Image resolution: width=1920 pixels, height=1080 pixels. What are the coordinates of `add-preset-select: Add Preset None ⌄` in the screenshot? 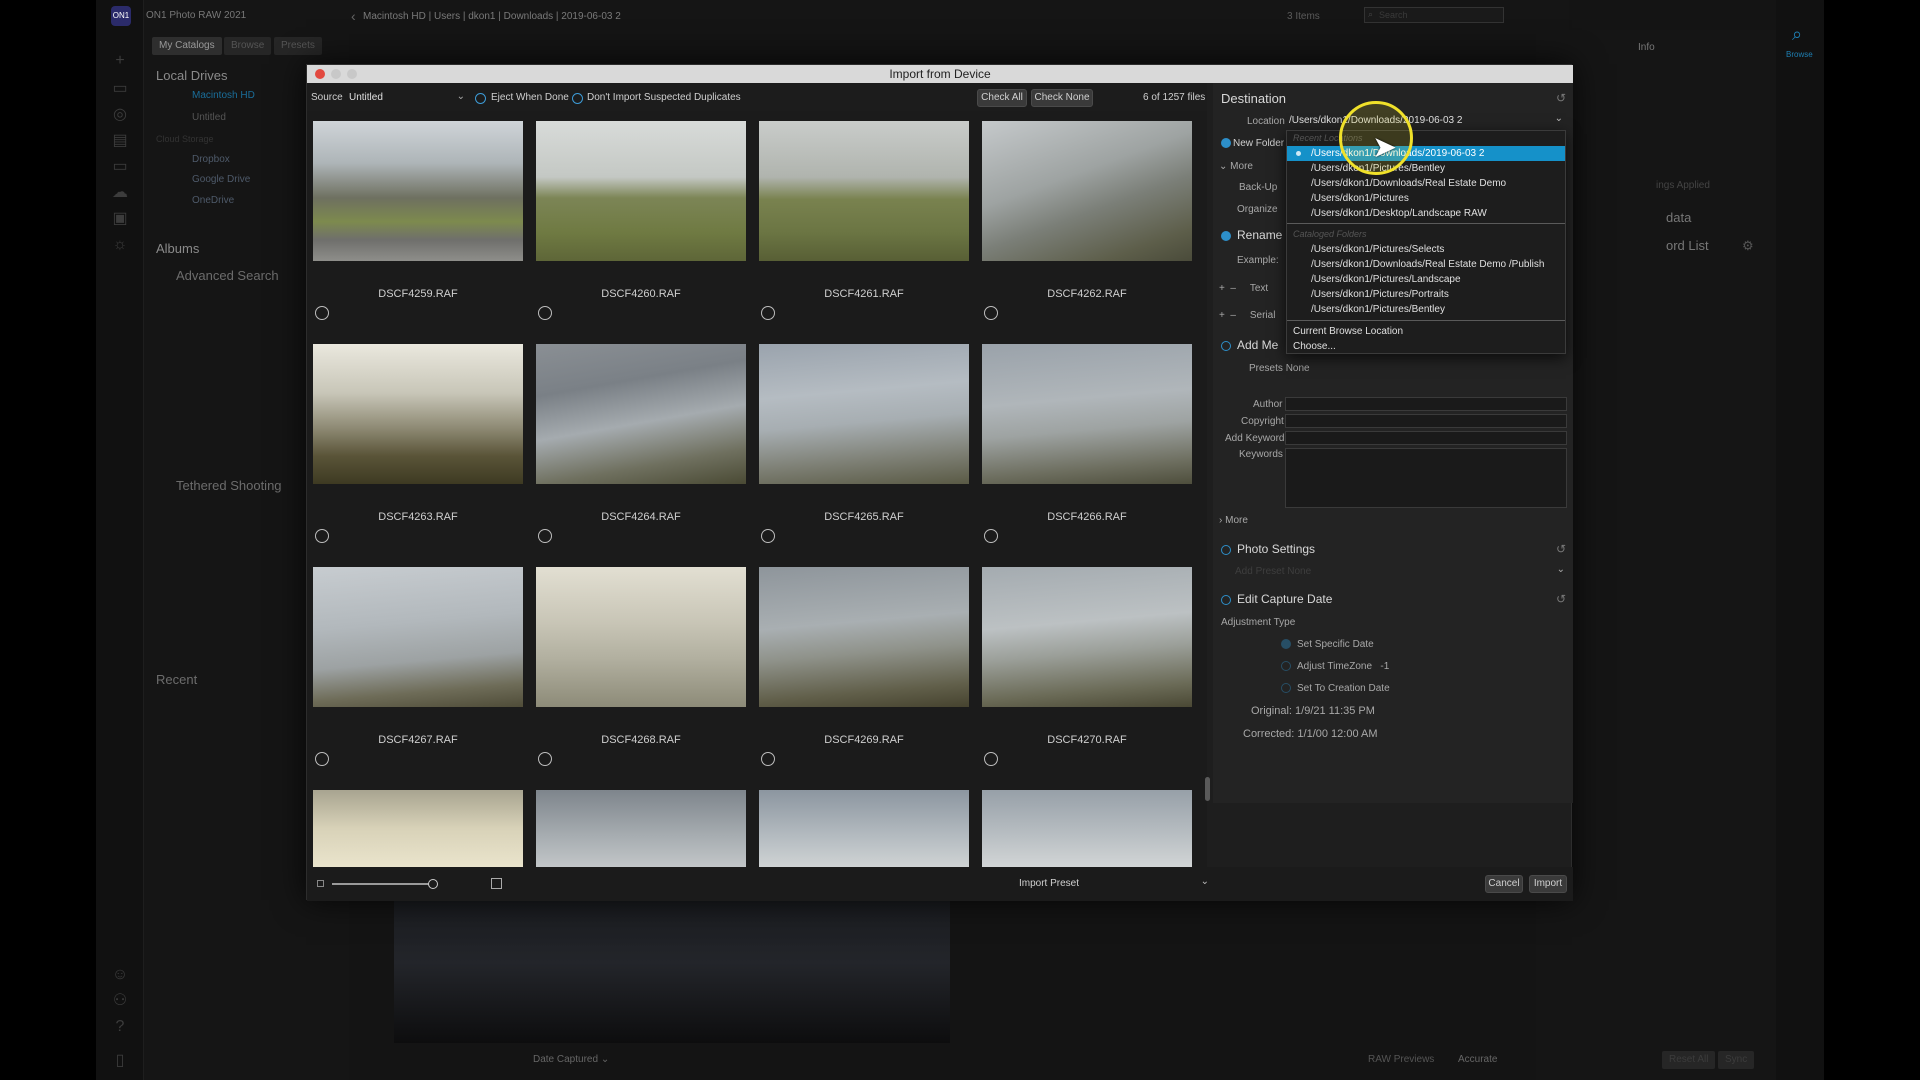 It's located at (1401, 570).